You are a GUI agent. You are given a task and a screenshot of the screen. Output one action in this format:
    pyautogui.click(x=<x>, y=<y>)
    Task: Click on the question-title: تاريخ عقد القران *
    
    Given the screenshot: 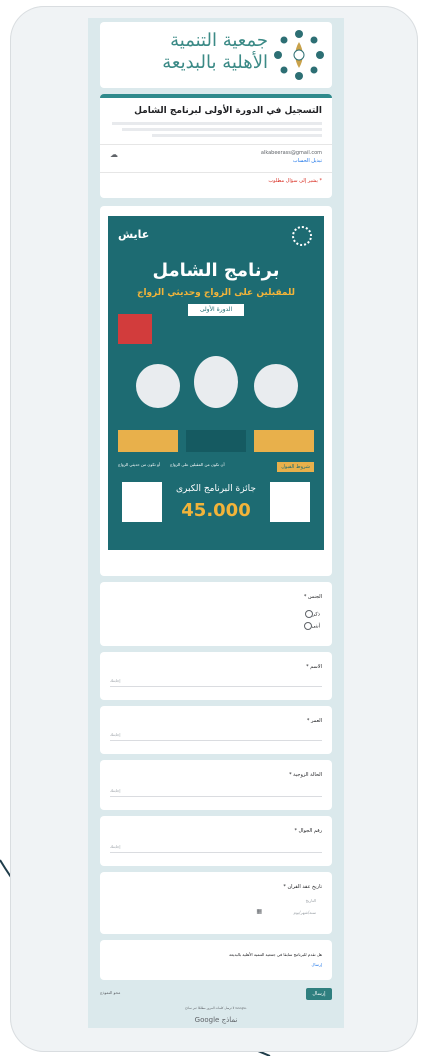 What is the action you would take?
    pyautogui.click(x=302, y=887)
    